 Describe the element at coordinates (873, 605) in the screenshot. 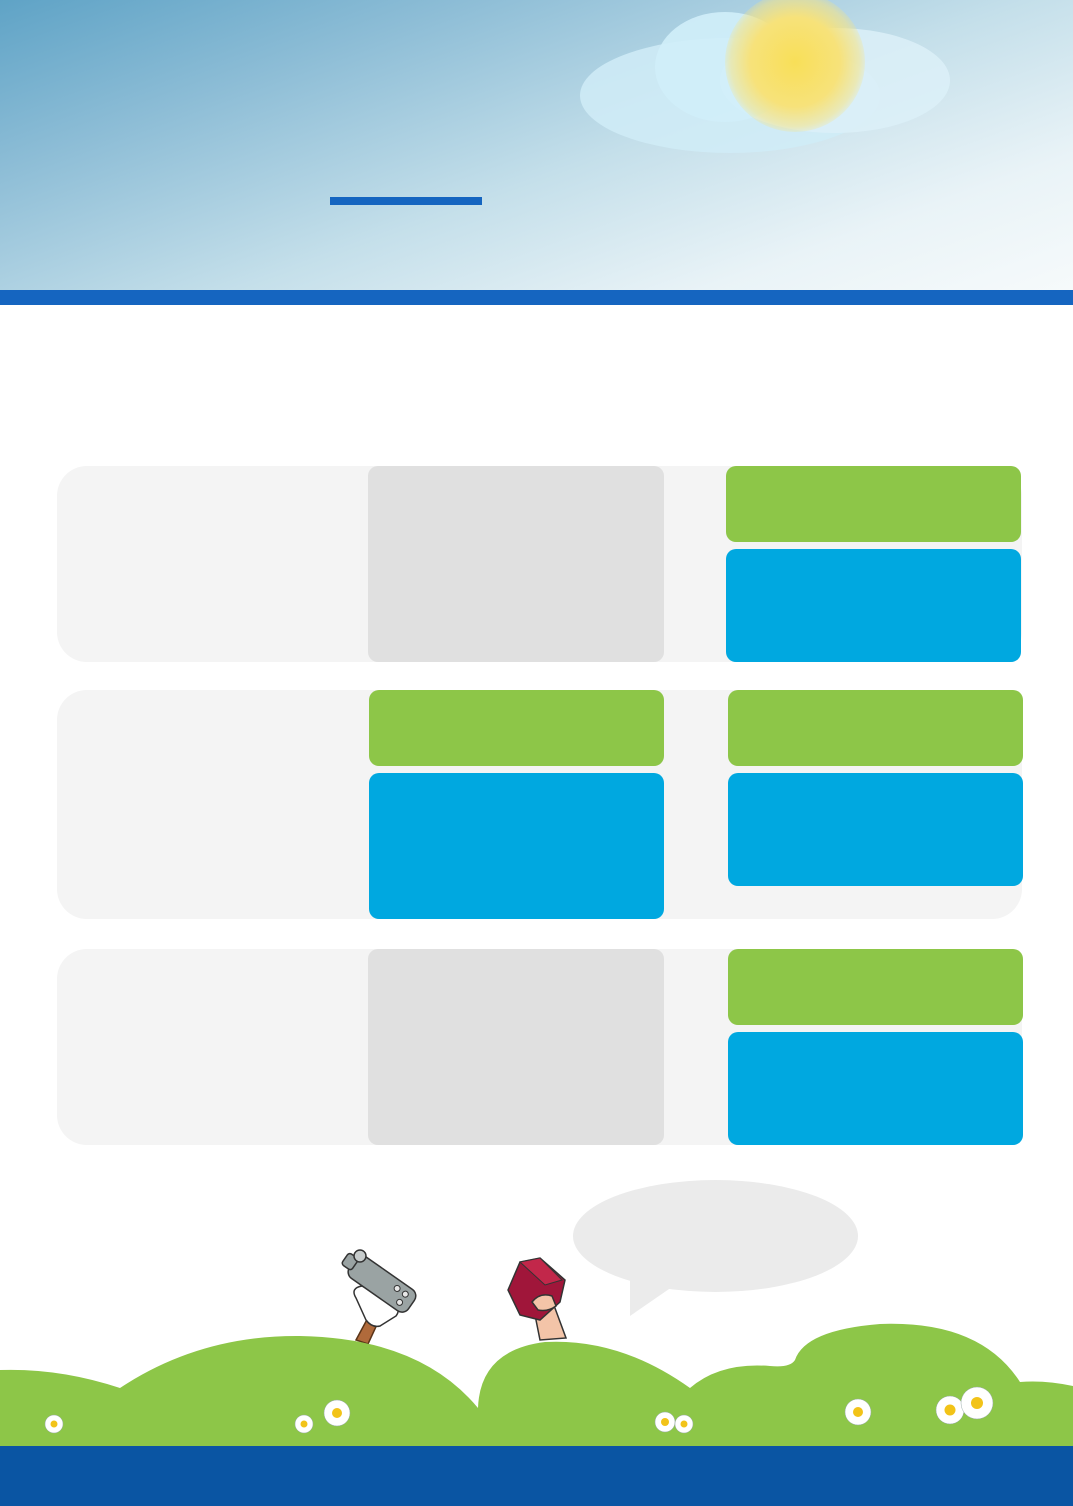

I see `row-1-right-bottom-box` at that location.